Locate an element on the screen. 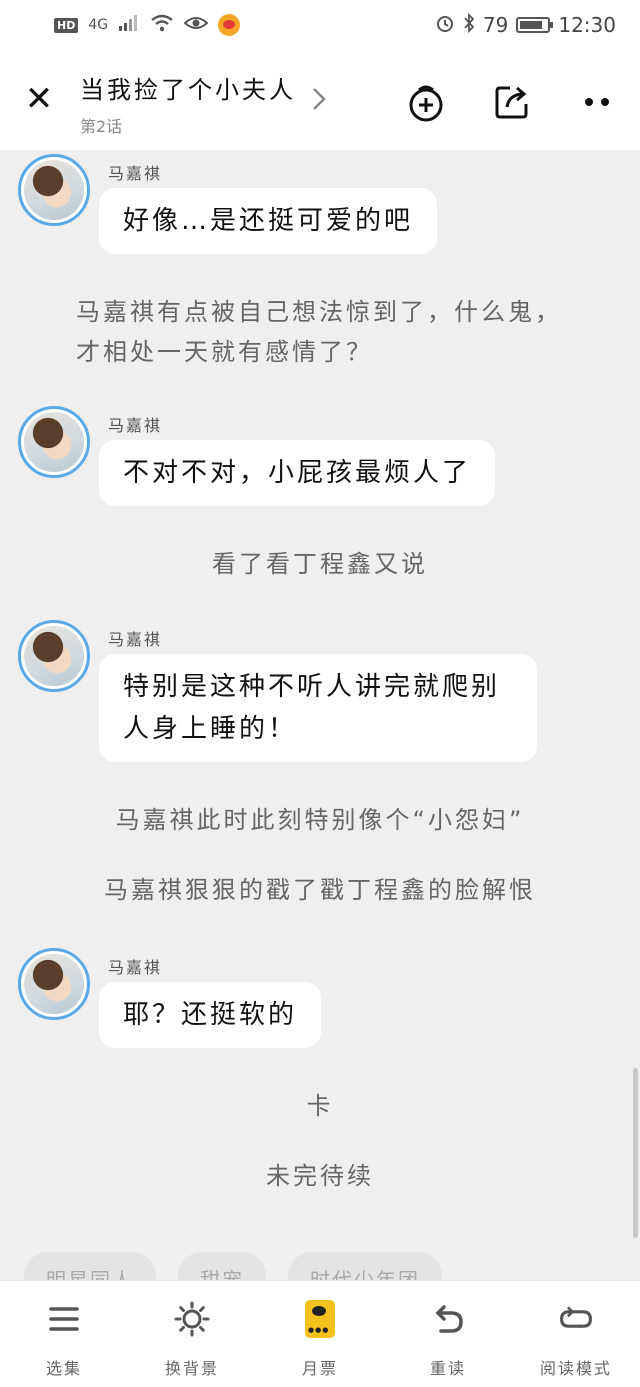  battery-percent: 79 is located at coordinates (495, 25).